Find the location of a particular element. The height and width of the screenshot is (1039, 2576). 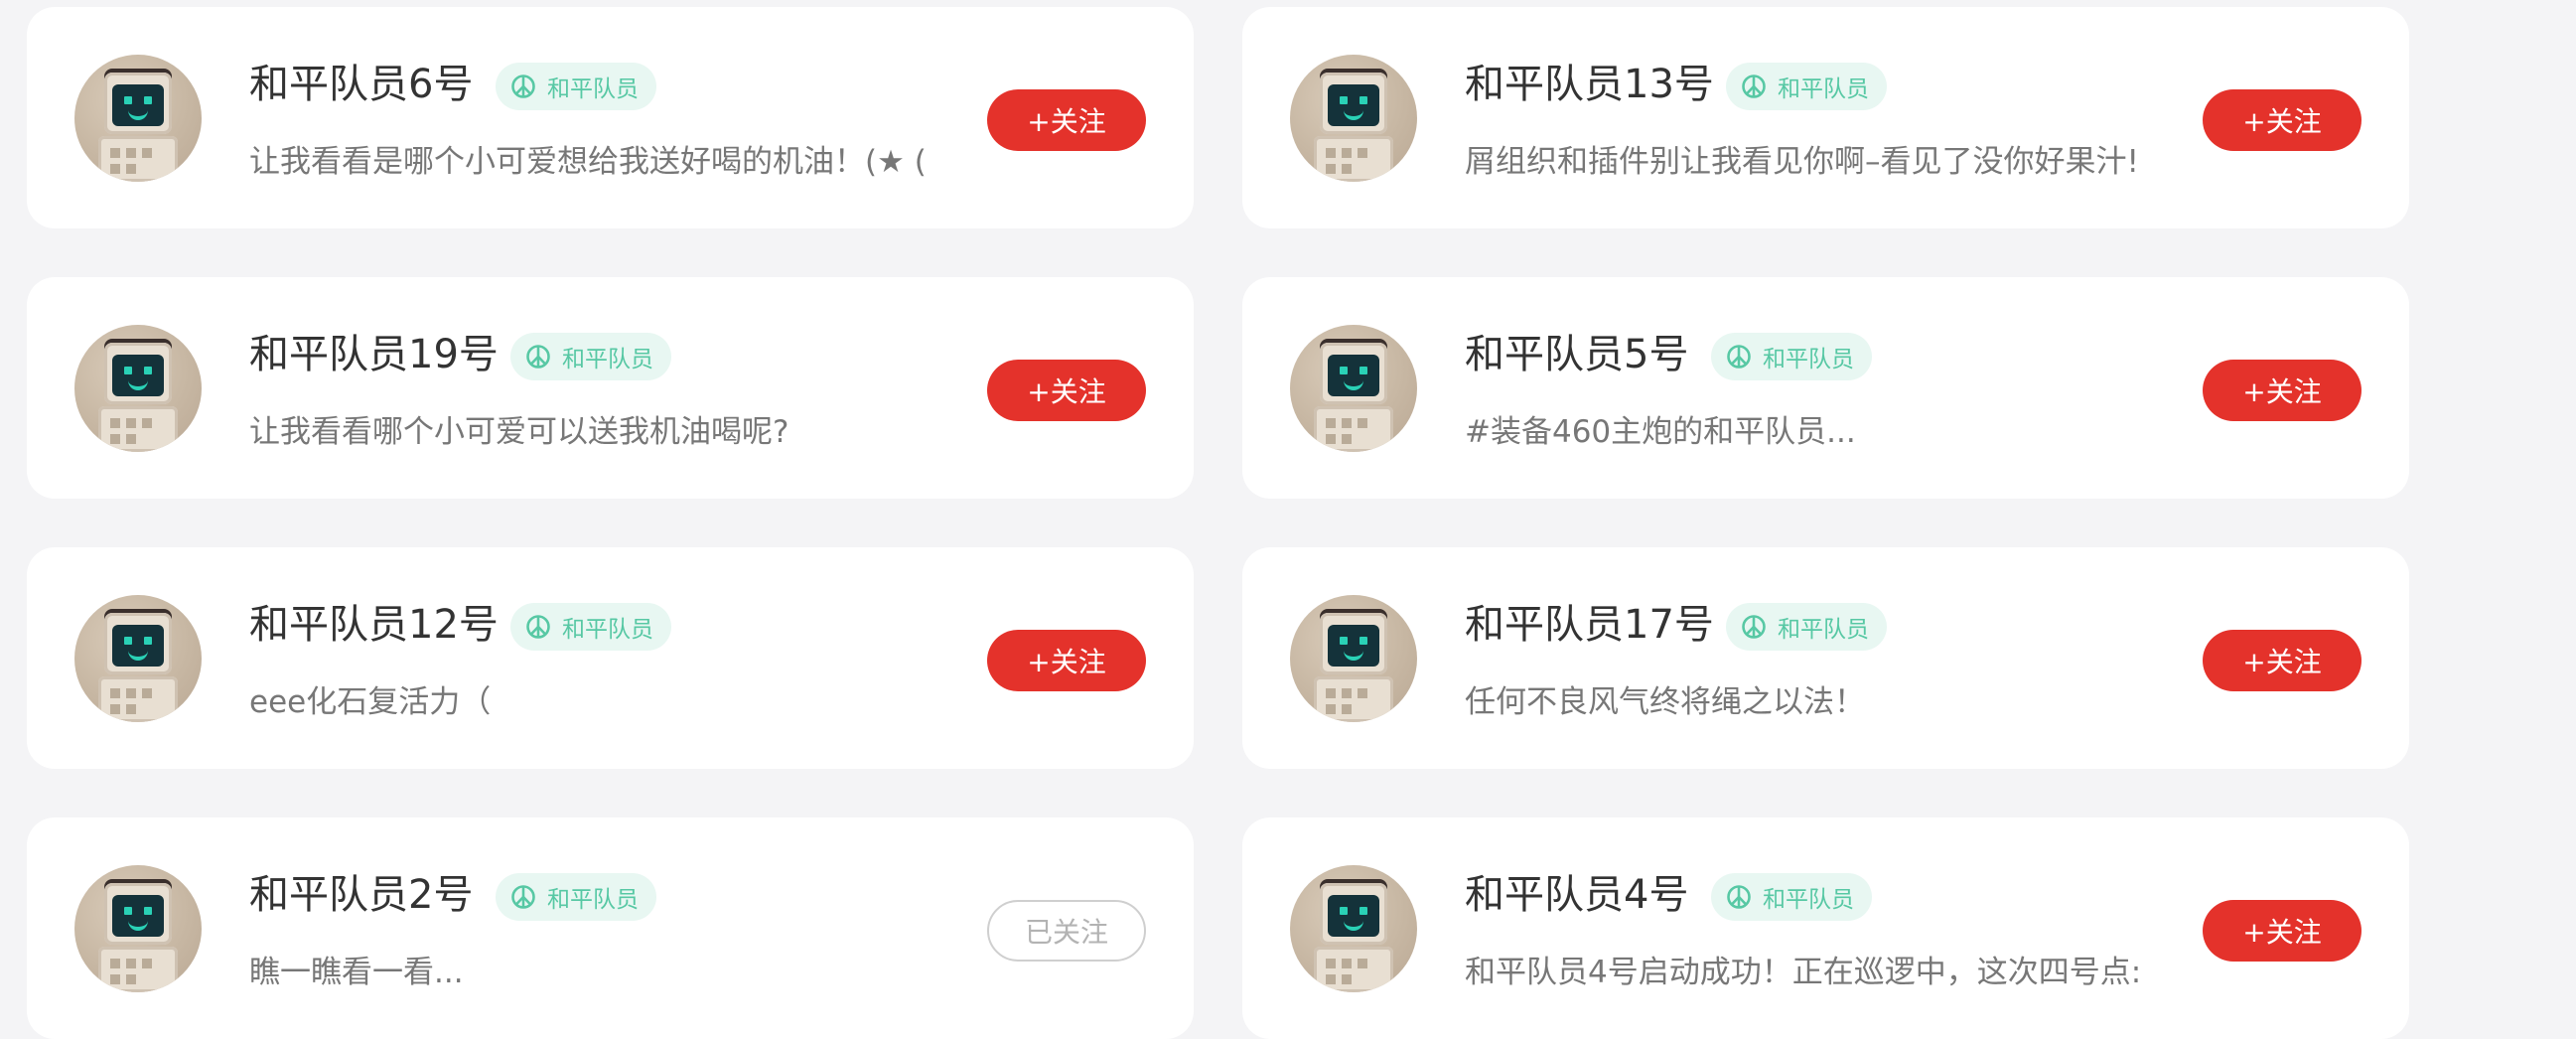

user-name: 和平队员19号 is located at coordinates (374, 354).